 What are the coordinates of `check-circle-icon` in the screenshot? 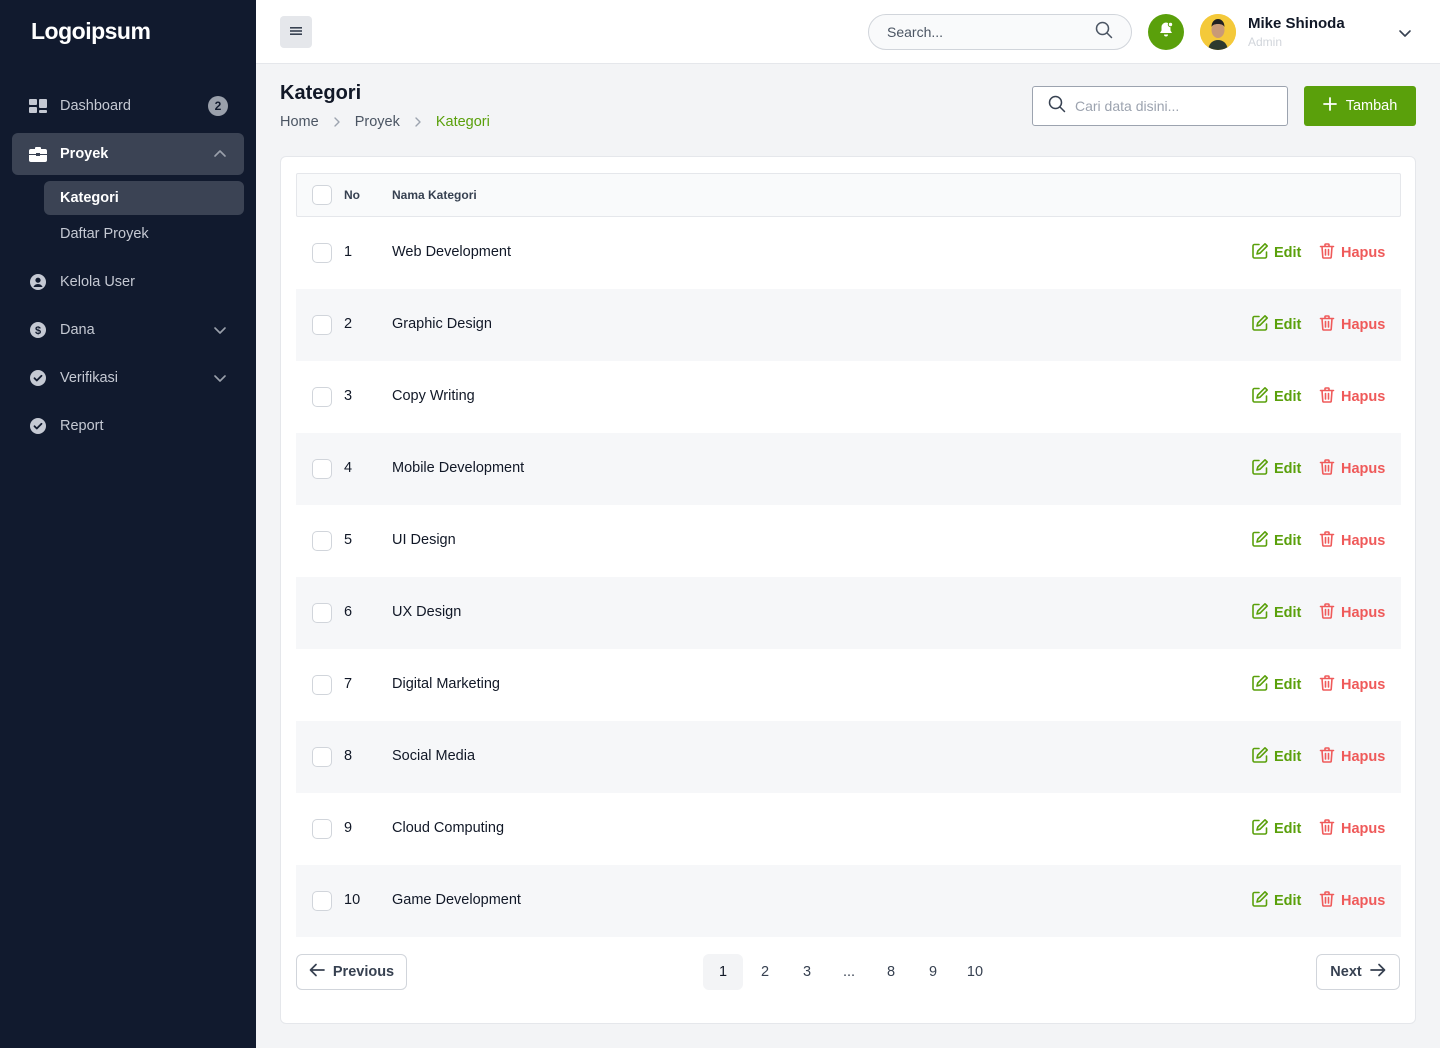 It's located at (38, 378).